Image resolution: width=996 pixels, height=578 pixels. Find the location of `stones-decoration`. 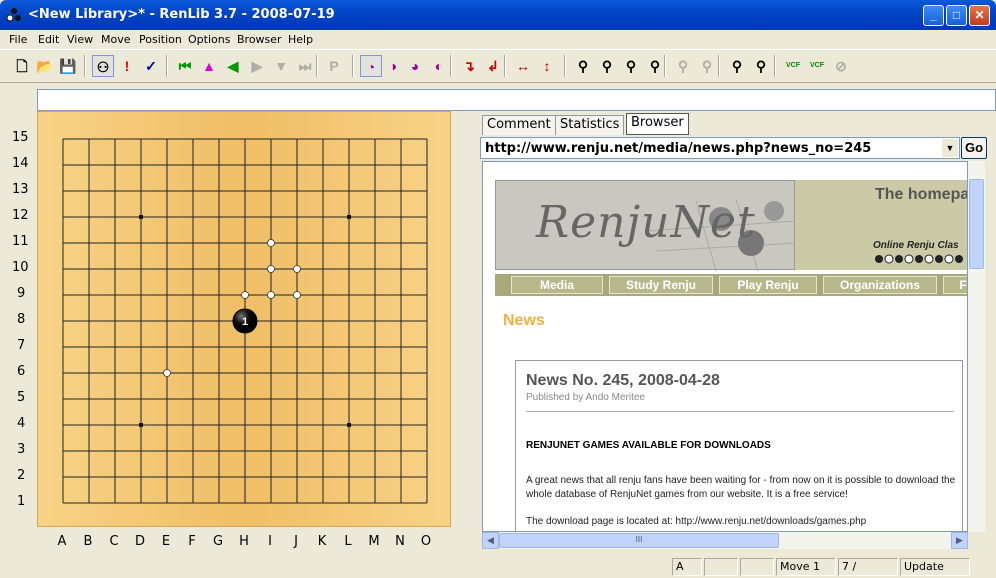

stones-decoration is located at coordinates (919, 259).